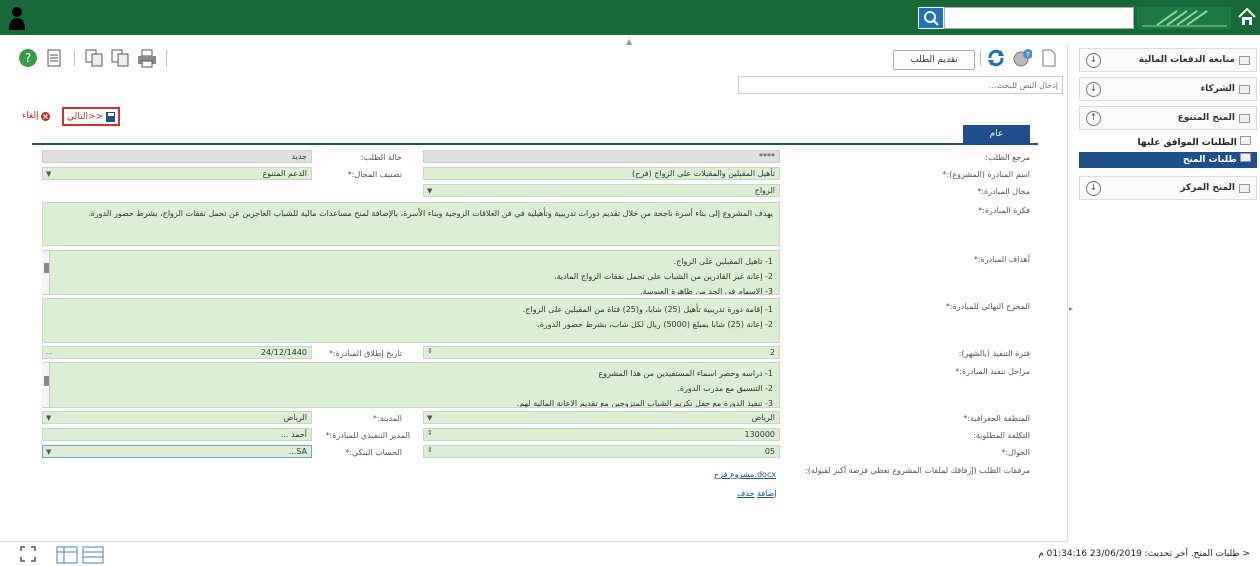 The width and height of the screenshot is (1260, 566). What do you see at coordinates (94, 58) in the screenshot?
I see `copy-icon` at bounding box center [94, 58].